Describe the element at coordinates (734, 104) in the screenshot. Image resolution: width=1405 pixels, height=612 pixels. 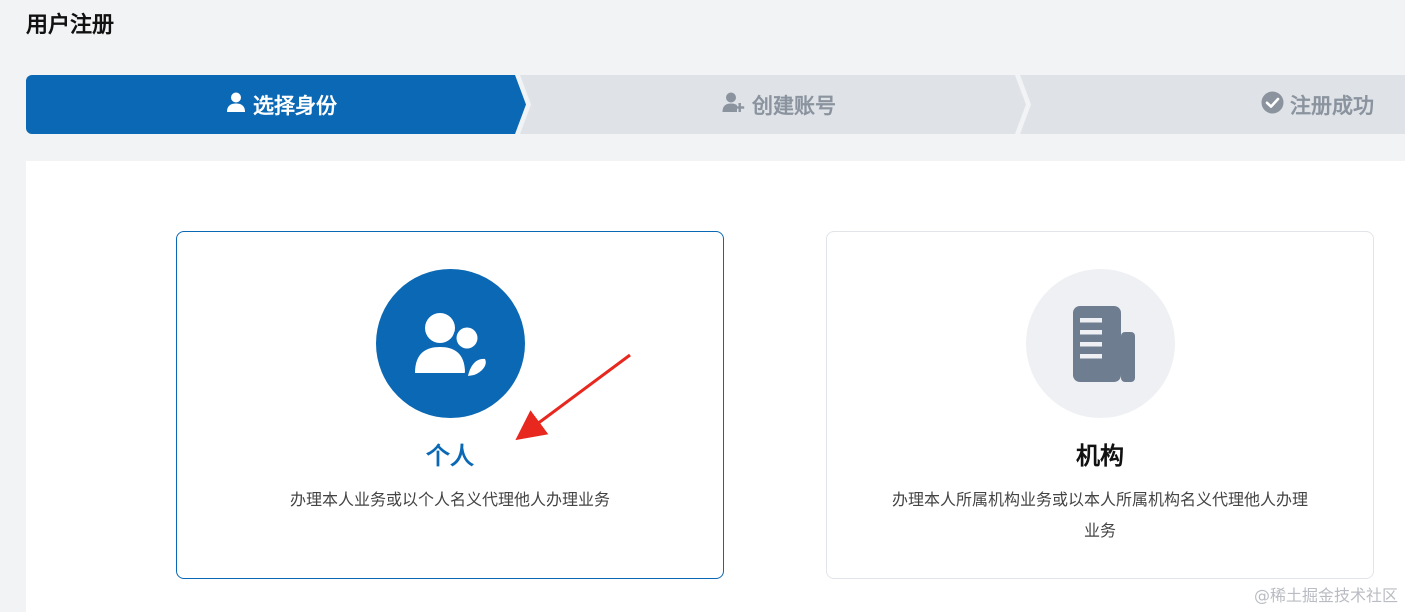
I see `user-plus-icon` at that location.